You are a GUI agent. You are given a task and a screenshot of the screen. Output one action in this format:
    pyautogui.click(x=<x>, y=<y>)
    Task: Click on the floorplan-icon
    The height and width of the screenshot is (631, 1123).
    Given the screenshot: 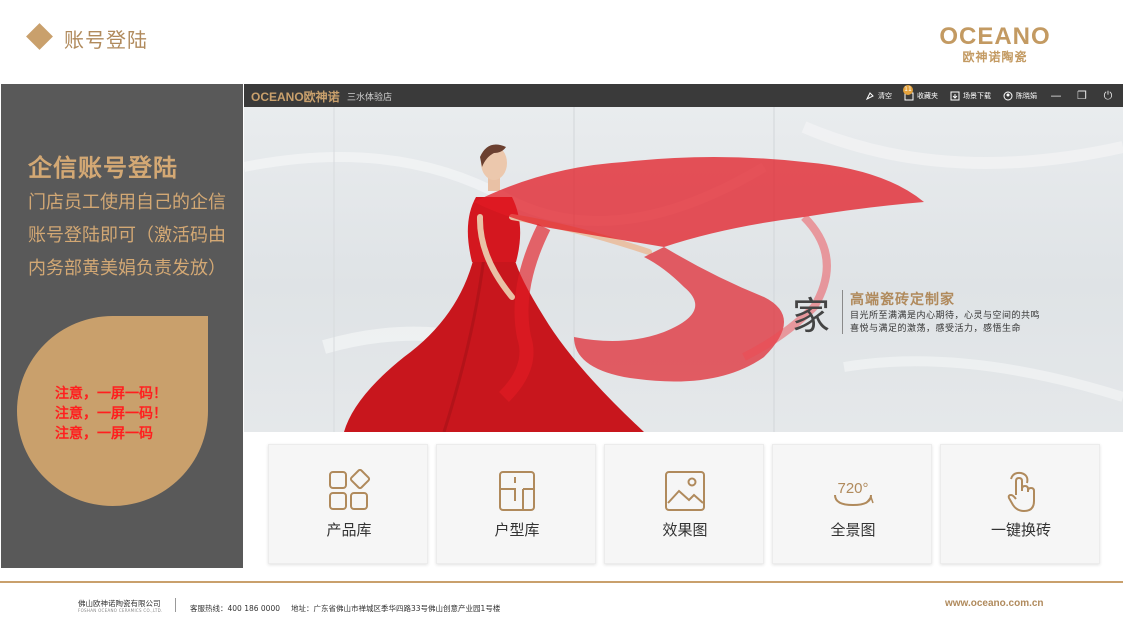 What is the action you would take?
    pyautogui.click(x=517, y=491)
    